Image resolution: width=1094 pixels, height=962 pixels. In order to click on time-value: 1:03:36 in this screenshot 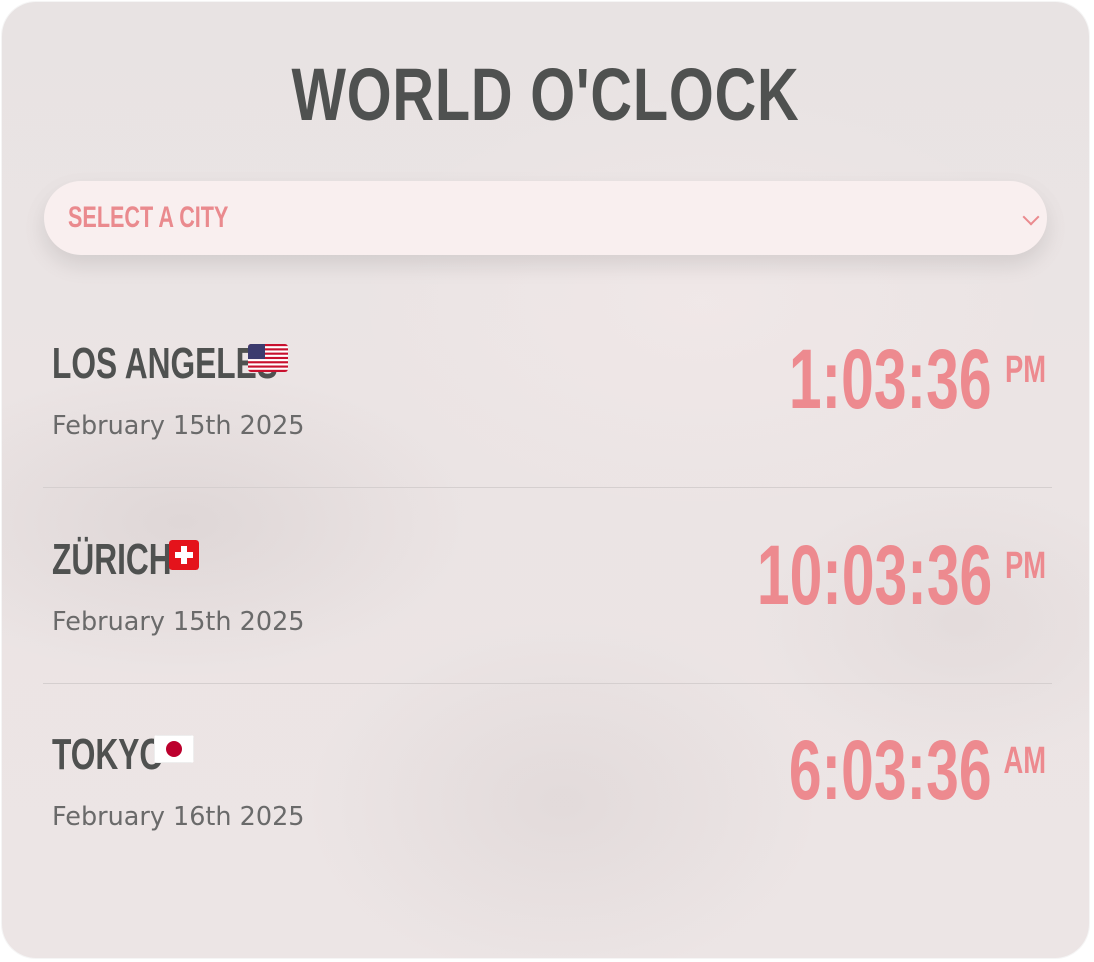, I will do `click(890, 379)`.